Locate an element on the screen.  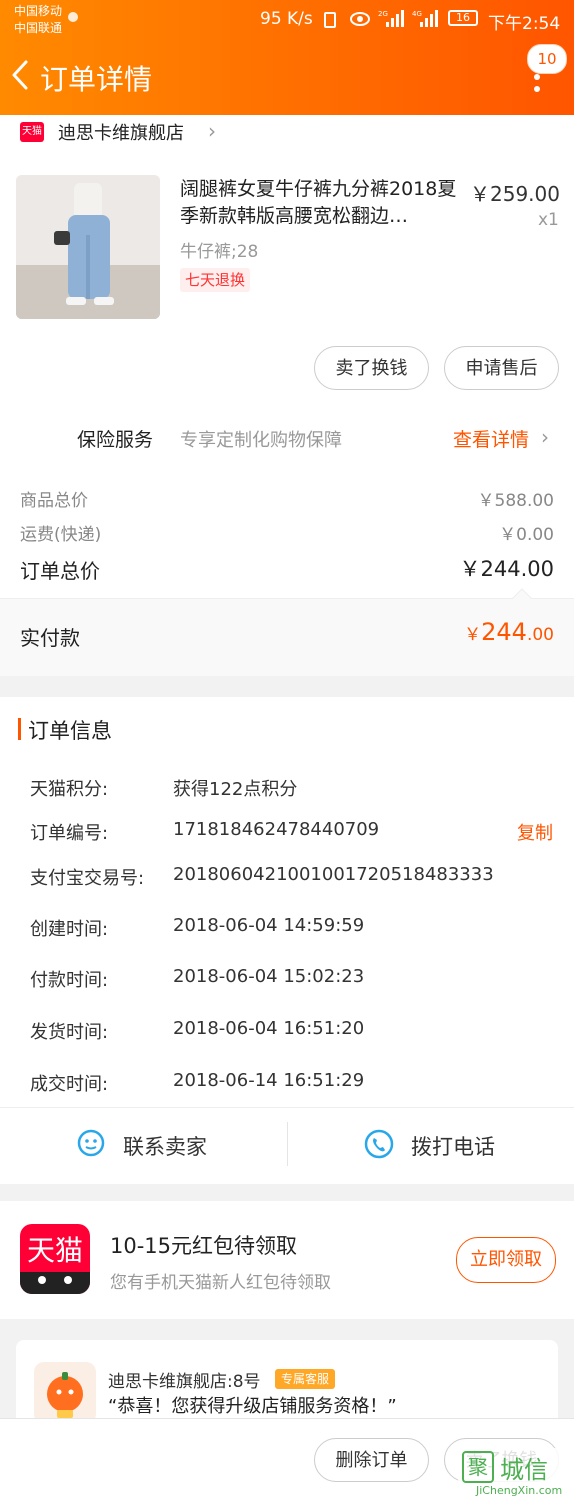
paid-label: 实付款 is located at coordinates (50, 638).